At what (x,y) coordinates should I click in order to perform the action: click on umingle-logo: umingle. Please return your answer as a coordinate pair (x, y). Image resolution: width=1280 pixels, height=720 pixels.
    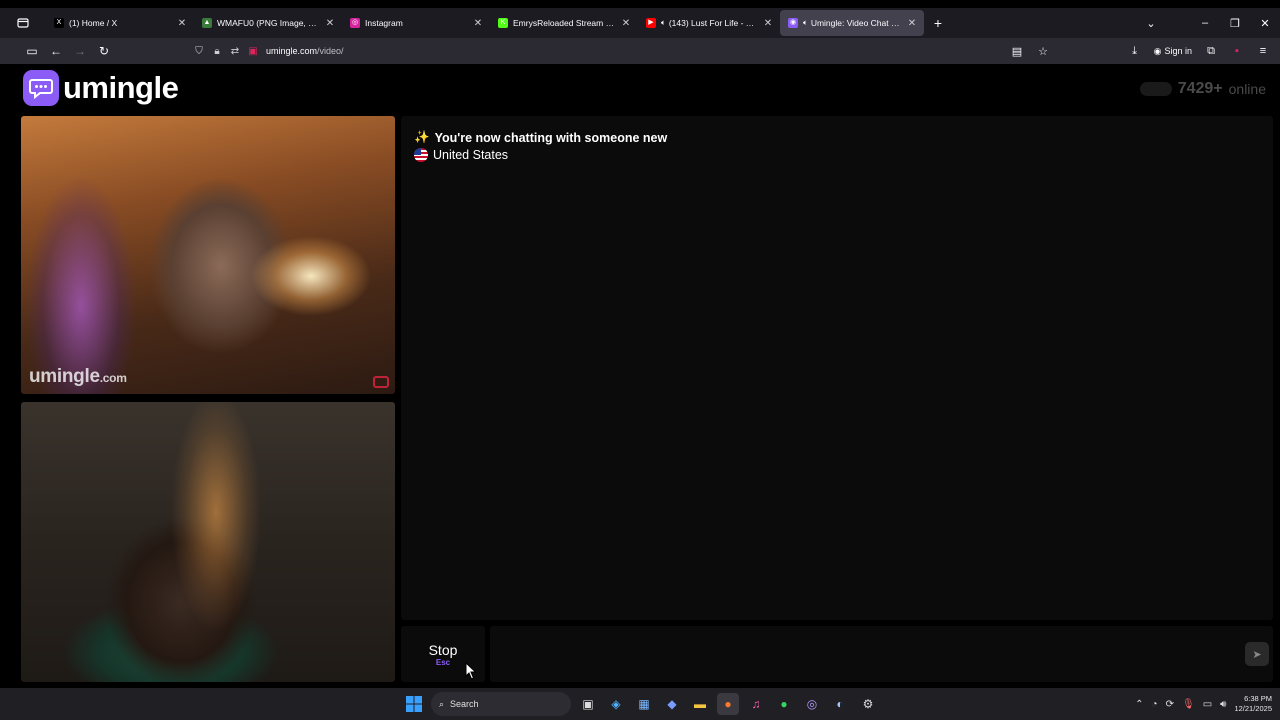
    Looking at the image, I should click on (101, 88).